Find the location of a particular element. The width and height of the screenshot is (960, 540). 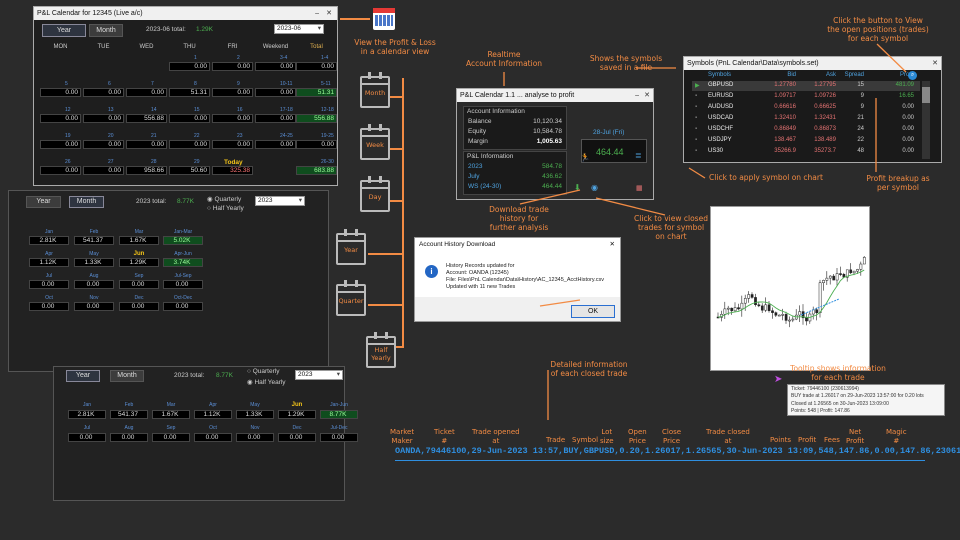

csv-header: Symbol is located at coordinates (585, 440).